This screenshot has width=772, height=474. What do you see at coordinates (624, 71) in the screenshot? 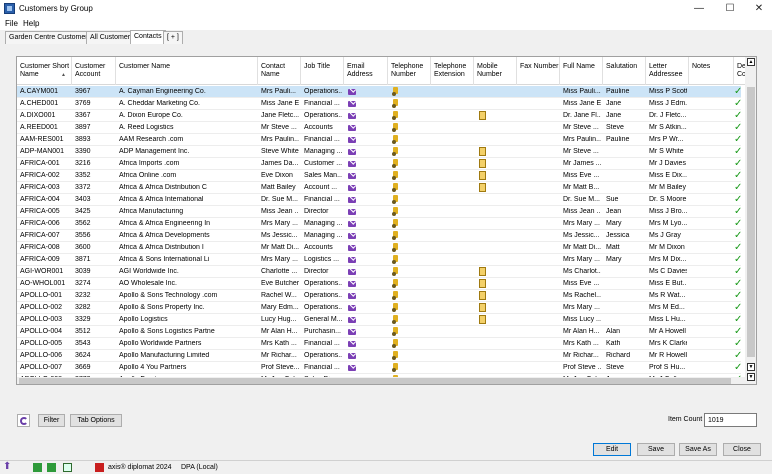
I see `column-header: Salutation` at bounding box center [624, 71].